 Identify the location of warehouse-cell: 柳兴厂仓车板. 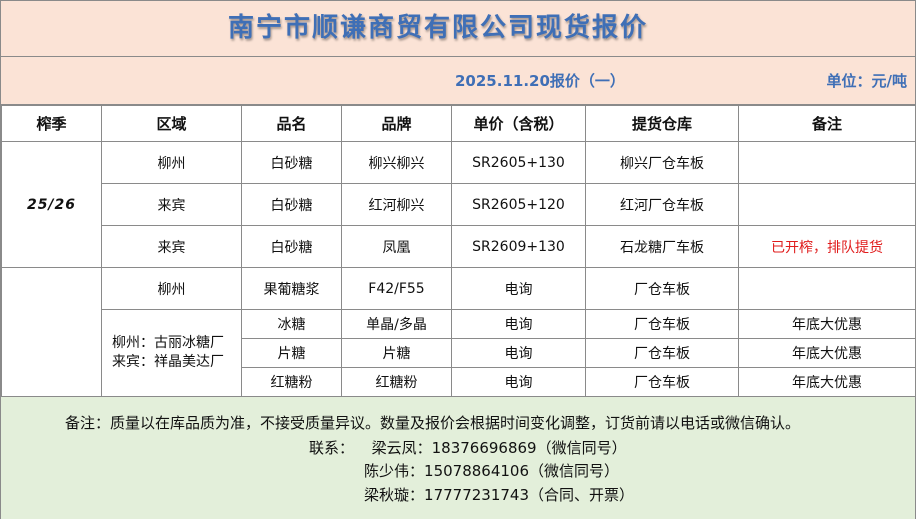
(662, 162).